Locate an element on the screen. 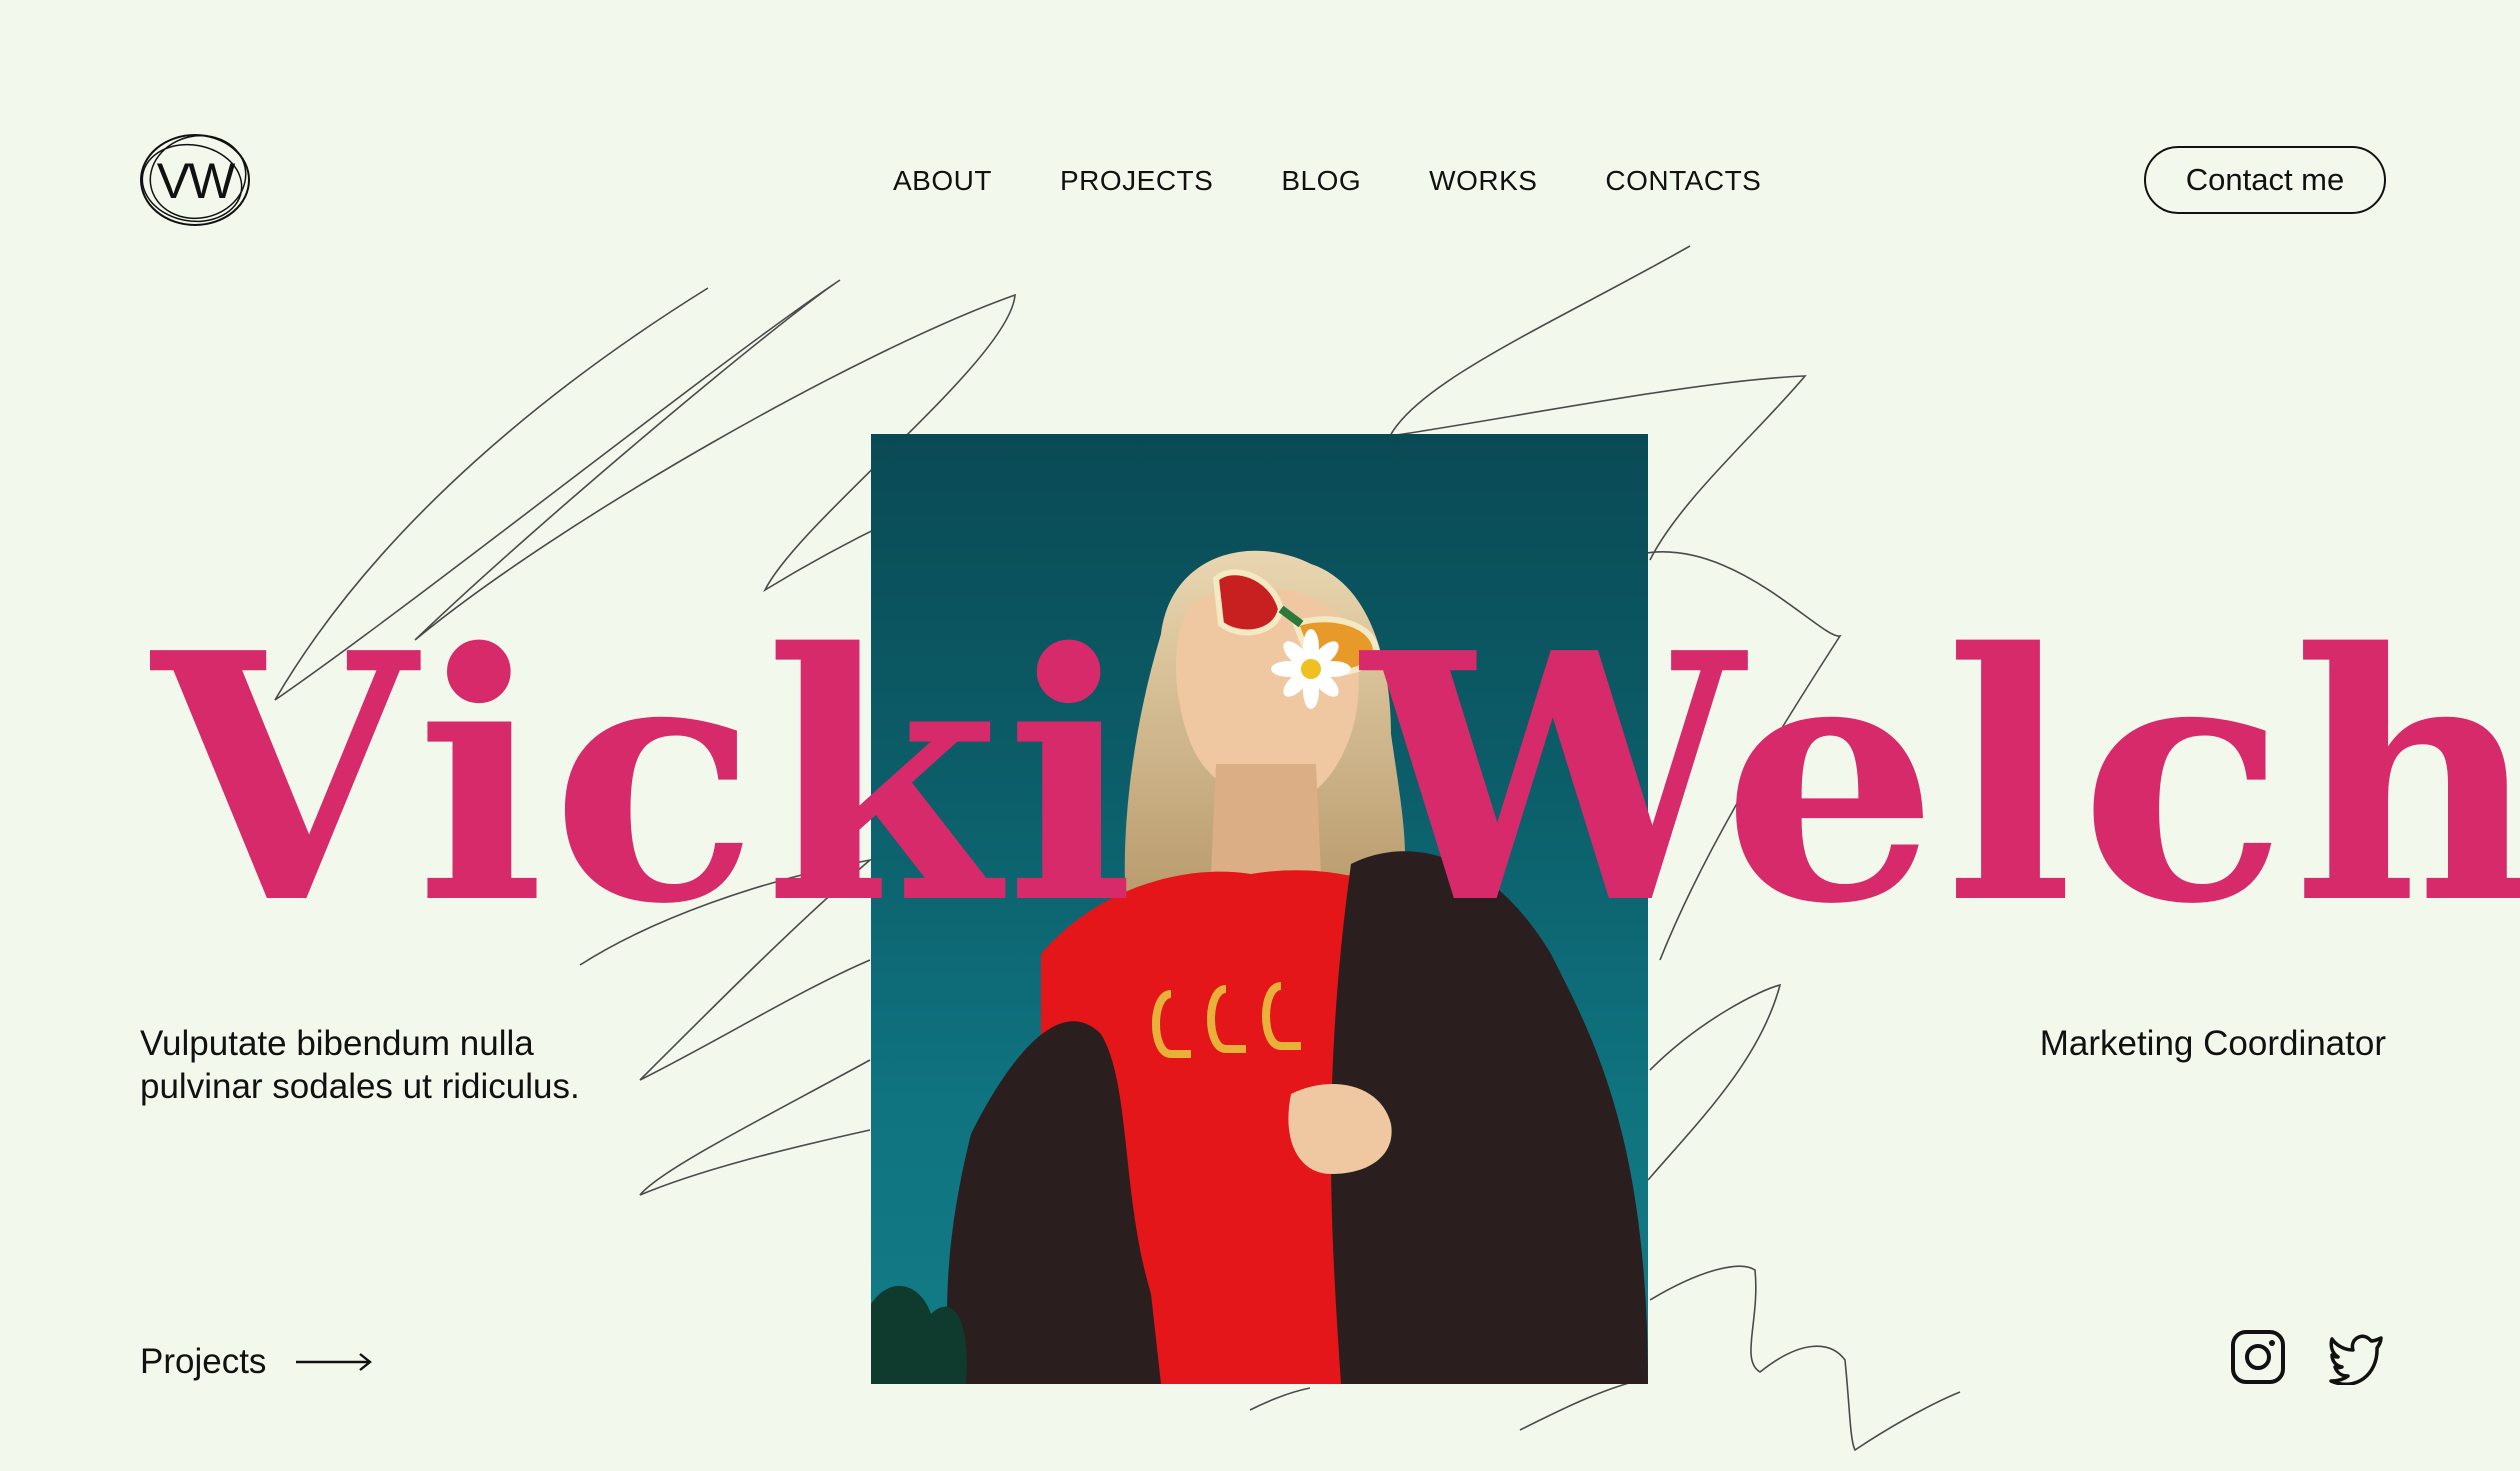 The height and width of the screenshot is (1471, 2520). instagram-link is located at coordinates (2258, 1357).